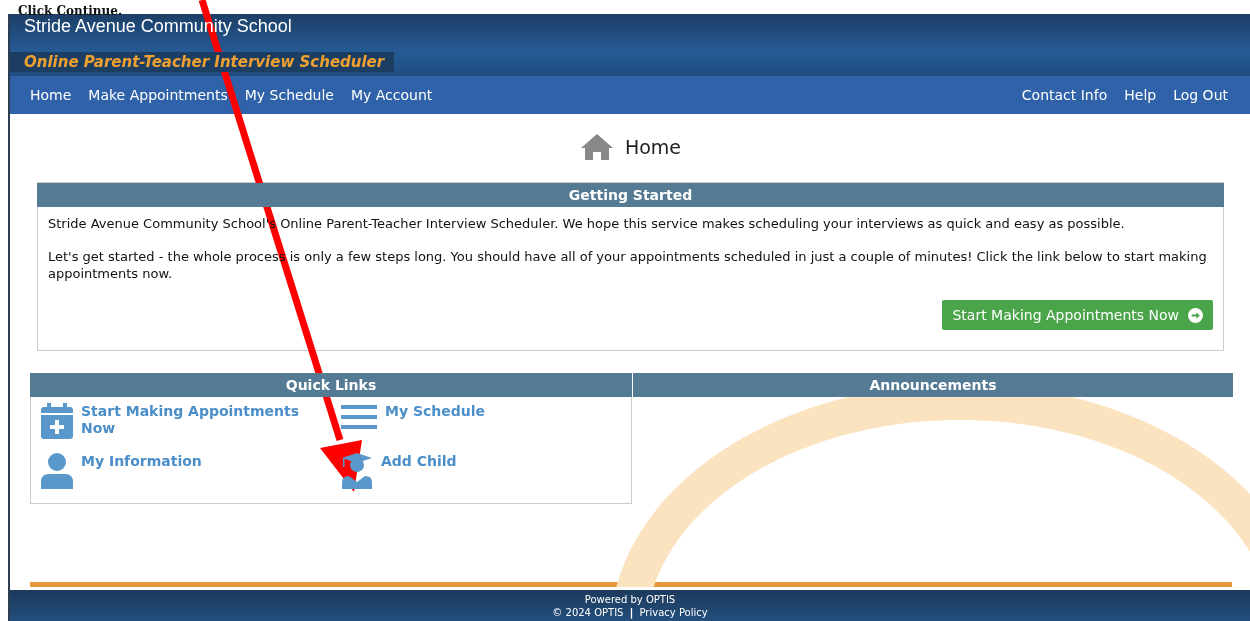  Describe the element at coordinates (202, 62) in the screenshot. I see `app-subtitle: Online Parent-Teacher Interview Scheduler` at that location.